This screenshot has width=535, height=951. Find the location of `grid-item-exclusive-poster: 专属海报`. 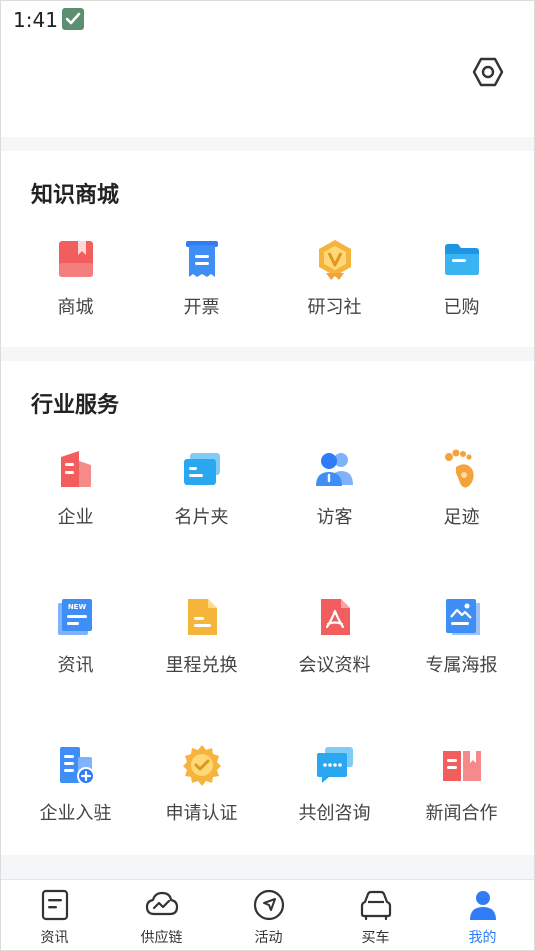

grid-item-exclusive-poster: 专属海报 is located at coordinates (461, 655).